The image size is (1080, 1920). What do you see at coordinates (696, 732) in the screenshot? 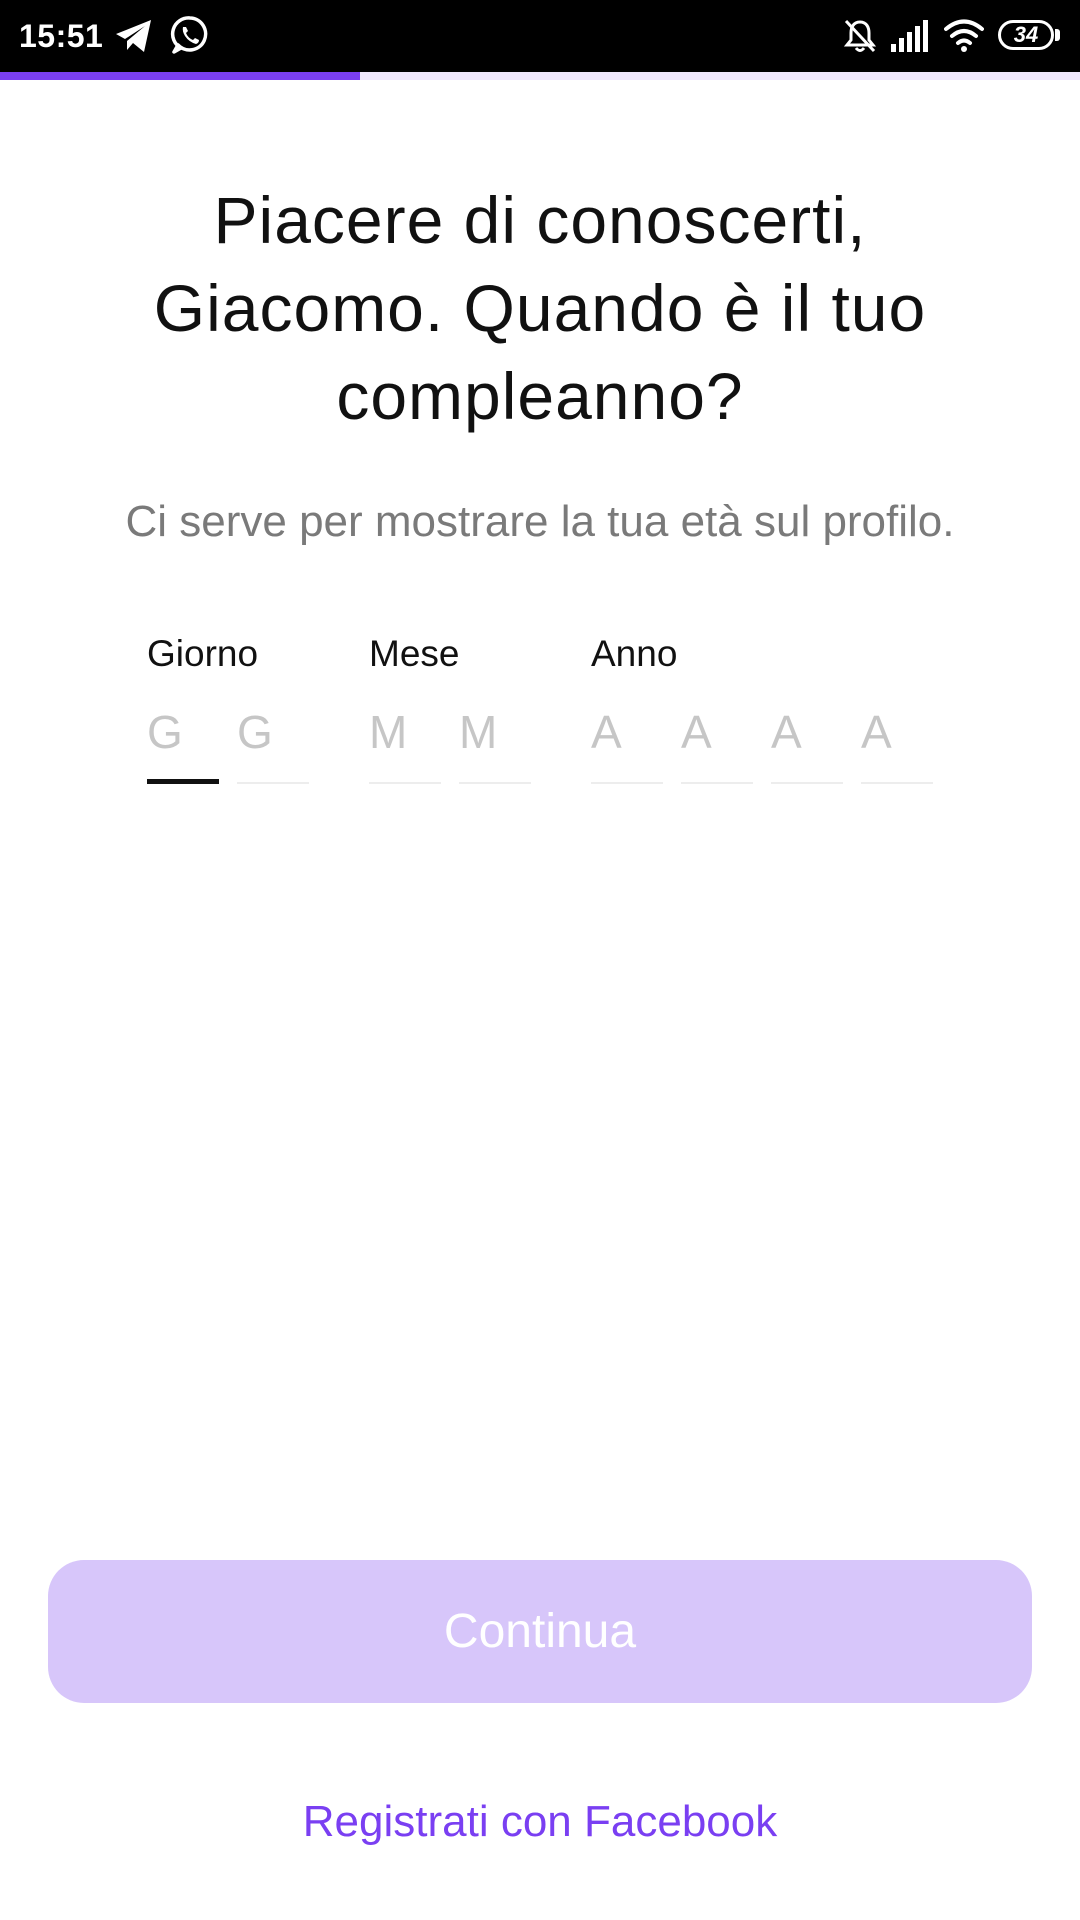
I see `year-digit-2-placeholder: A` at bounding box center [696, 732].